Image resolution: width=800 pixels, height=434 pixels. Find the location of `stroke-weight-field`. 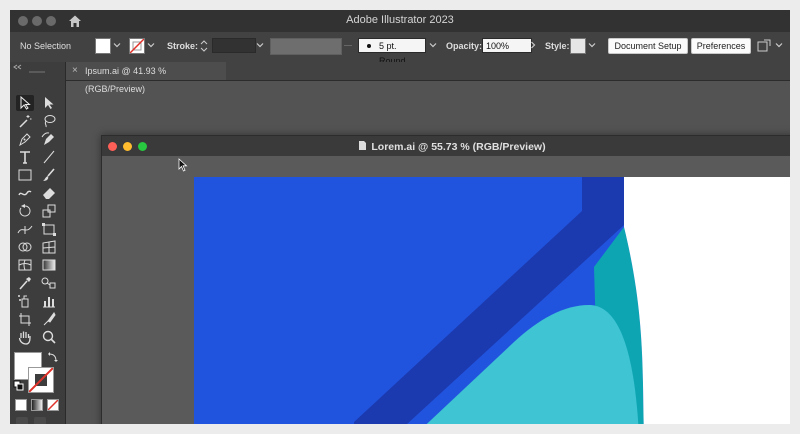

stroke-weight-field is located at coordinates (234, 45).